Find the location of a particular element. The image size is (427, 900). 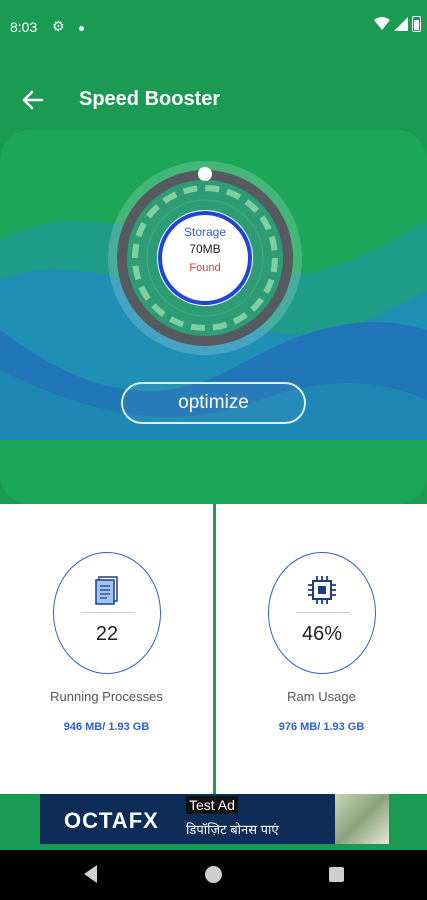

system-nav-bar is located at coordinates (213, 875).